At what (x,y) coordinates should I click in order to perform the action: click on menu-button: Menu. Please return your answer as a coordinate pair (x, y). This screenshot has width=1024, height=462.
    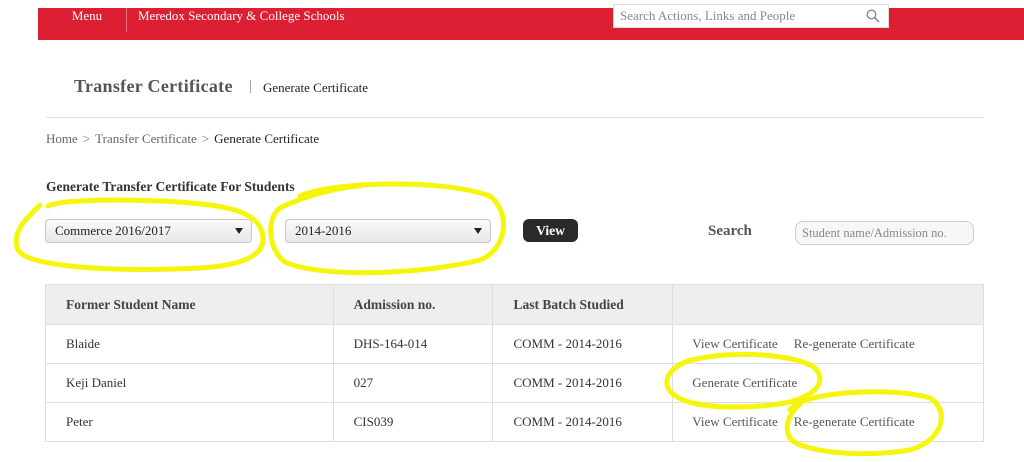
    Looking at the image, I should click on (82, 16).